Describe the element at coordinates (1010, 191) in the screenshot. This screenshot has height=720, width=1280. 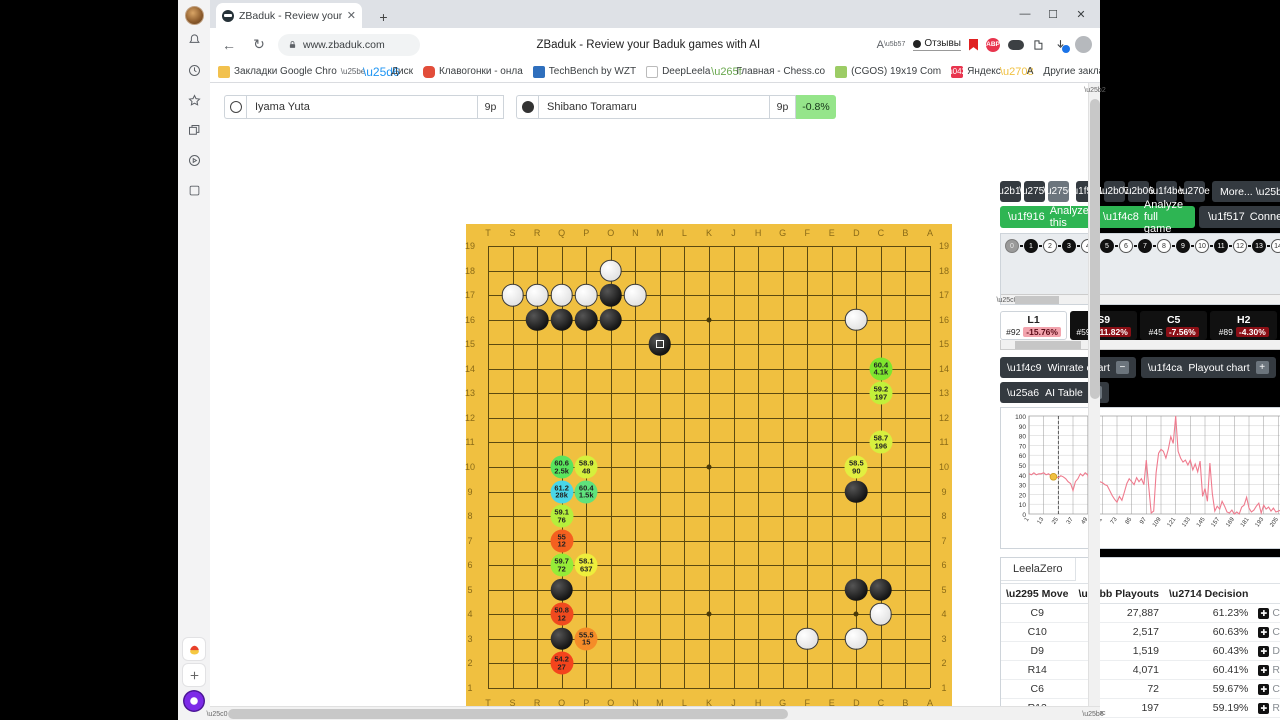
I see `new-file-icon: \u2b1c` at that location.